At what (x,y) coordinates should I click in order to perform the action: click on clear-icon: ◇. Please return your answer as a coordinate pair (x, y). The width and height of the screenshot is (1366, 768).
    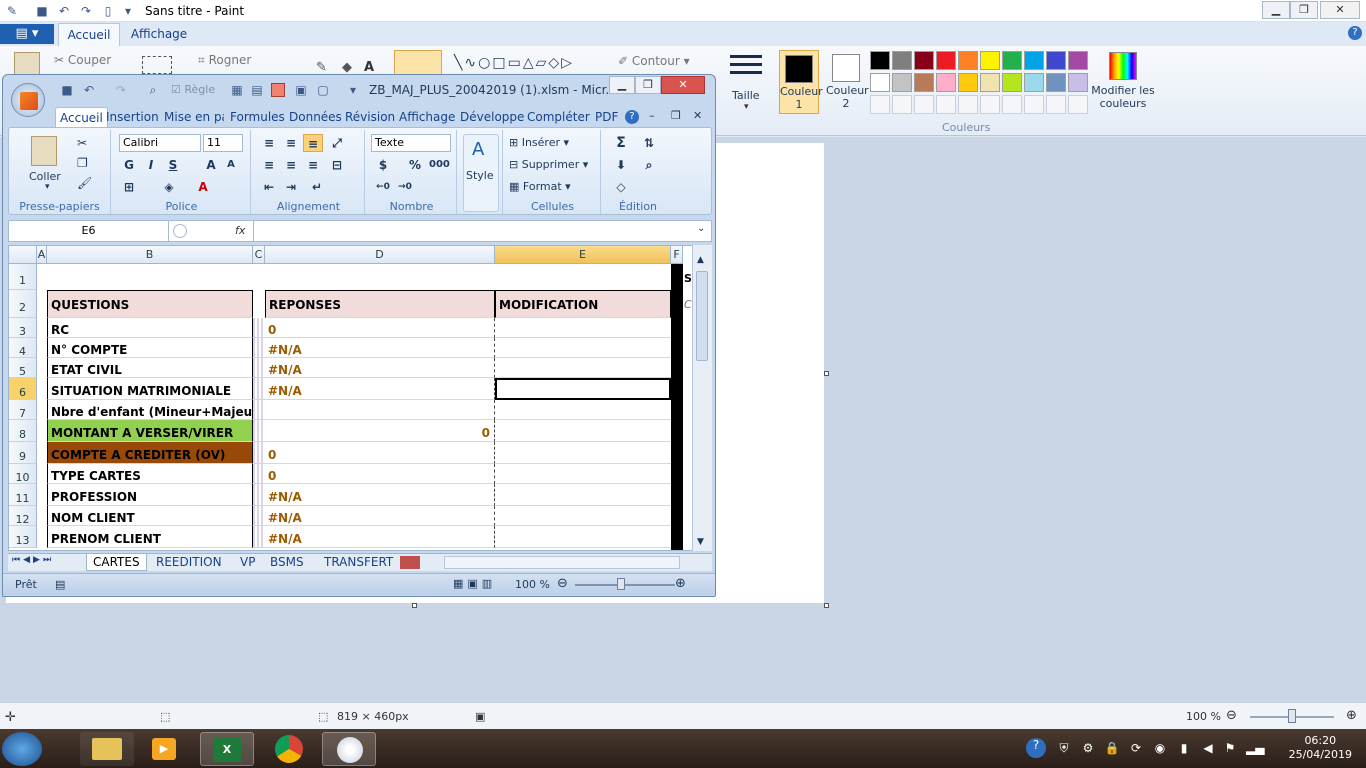
    Looking at the image, I should click on (621, 187).